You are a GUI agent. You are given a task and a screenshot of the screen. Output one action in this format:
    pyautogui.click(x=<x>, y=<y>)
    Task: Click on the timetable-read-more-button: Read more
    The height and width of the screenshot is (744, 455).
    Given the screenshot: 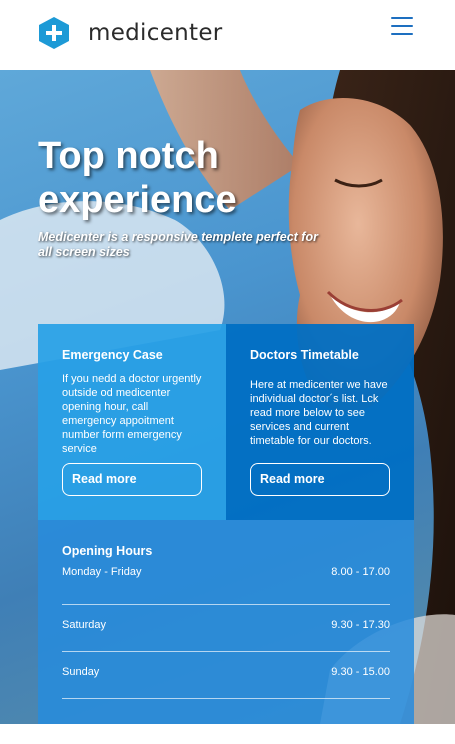 What is the action you would take?
    pyautogui.click(x=320, y=479)
    